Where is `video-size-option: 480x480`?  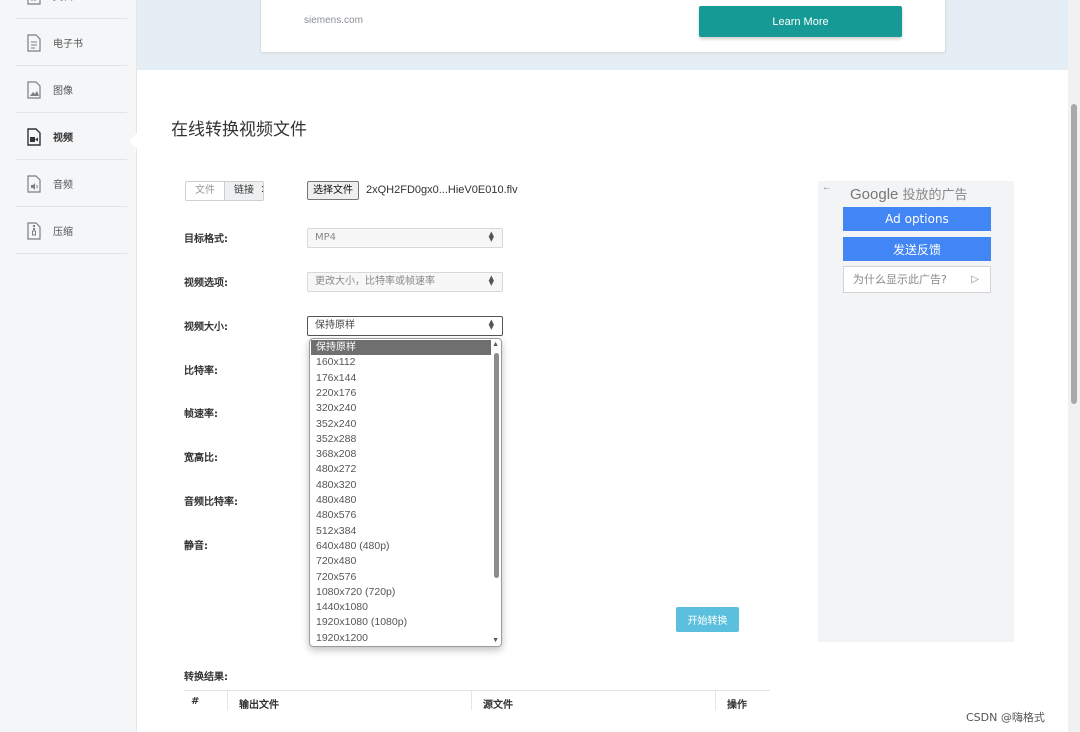
video-size-option: 480x480 is located at coordinates (401, 500).